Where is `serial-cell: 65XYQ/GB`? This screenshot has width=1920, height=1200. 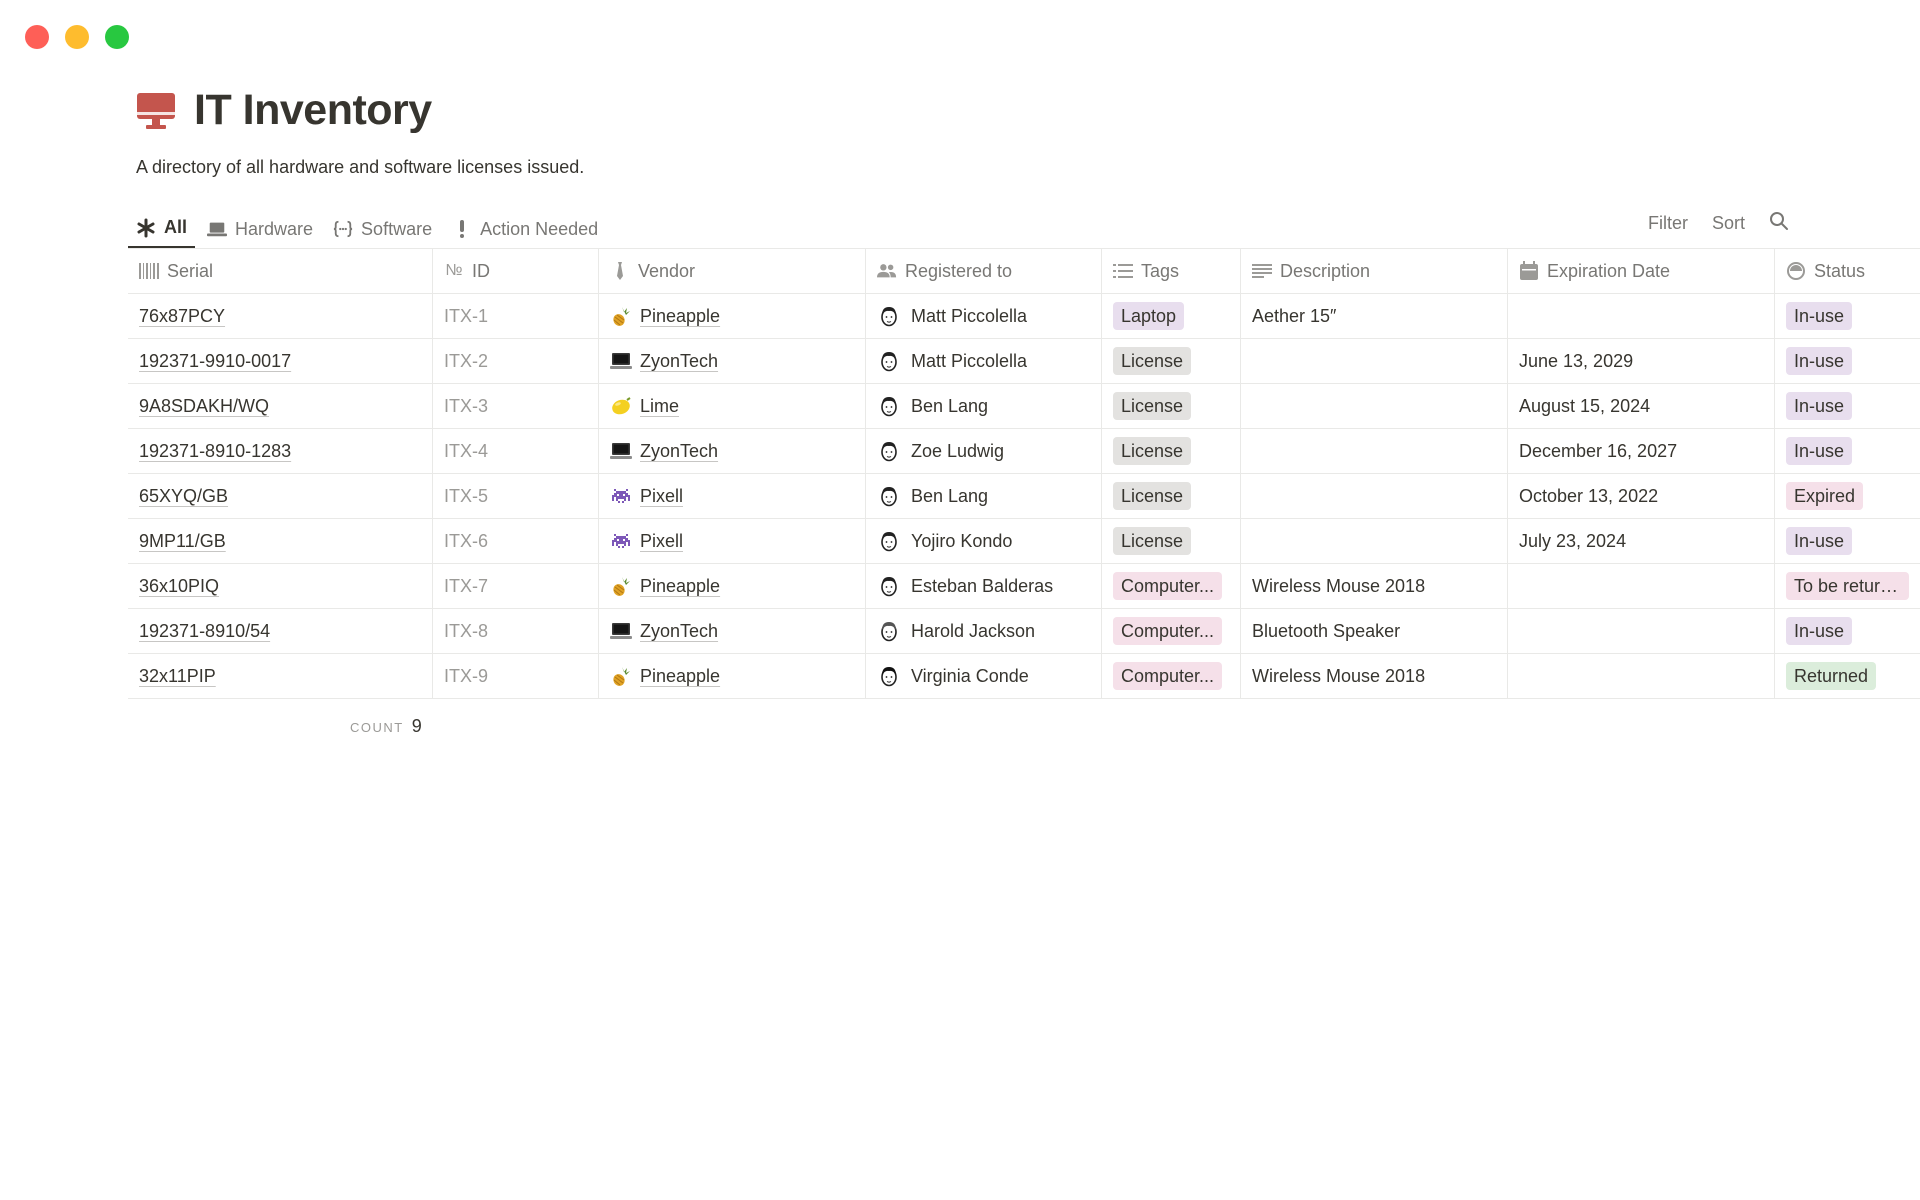 serial-cell: 65XYQ/GB is located at coordinates (280, 496).